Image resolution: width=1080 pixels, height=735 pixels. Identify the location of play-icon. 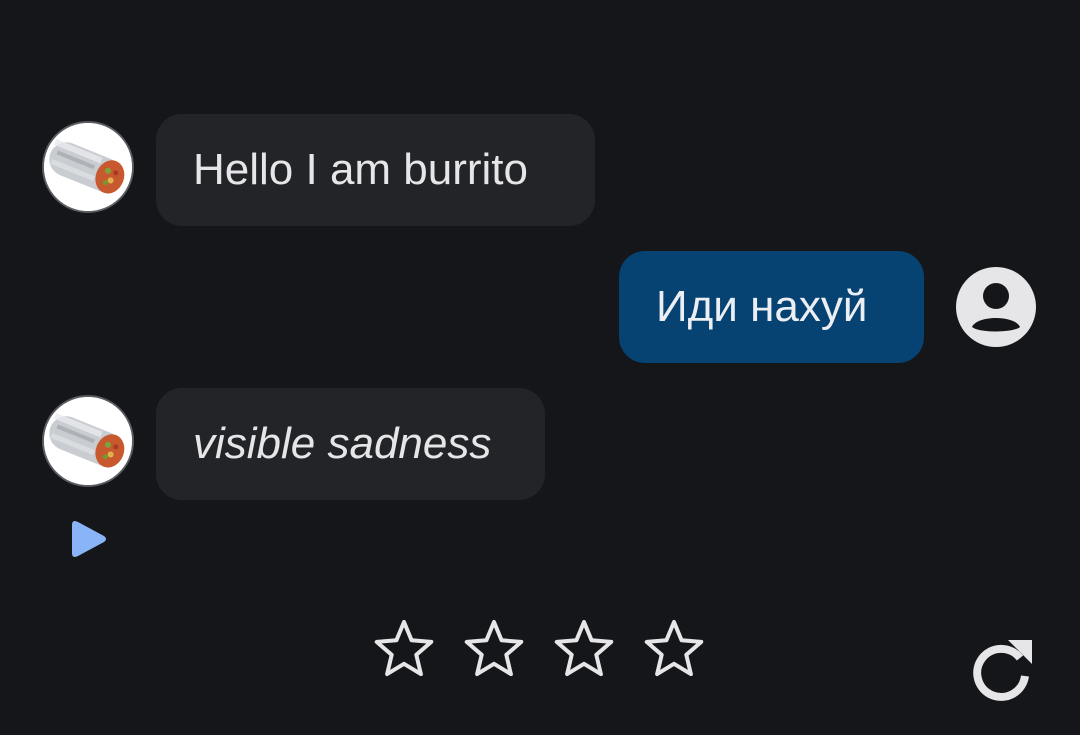
(88, 539).